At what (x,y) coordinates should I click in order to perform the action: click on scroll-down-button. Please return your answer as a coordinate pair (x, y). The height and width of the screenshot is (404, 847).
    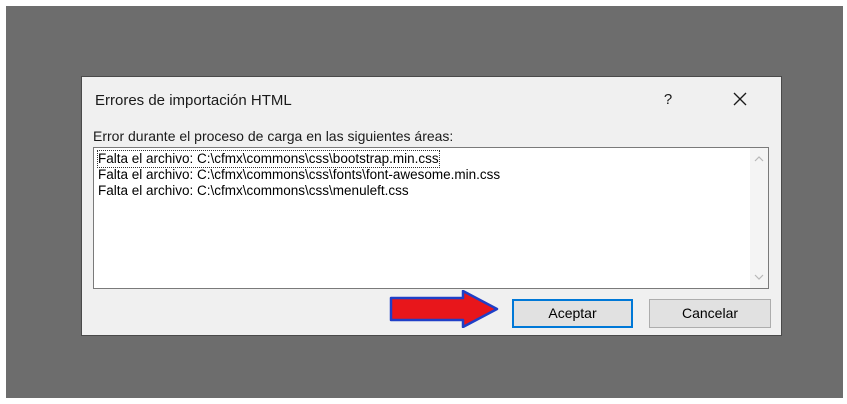
    Looking at the image, I should click on (759, 277).